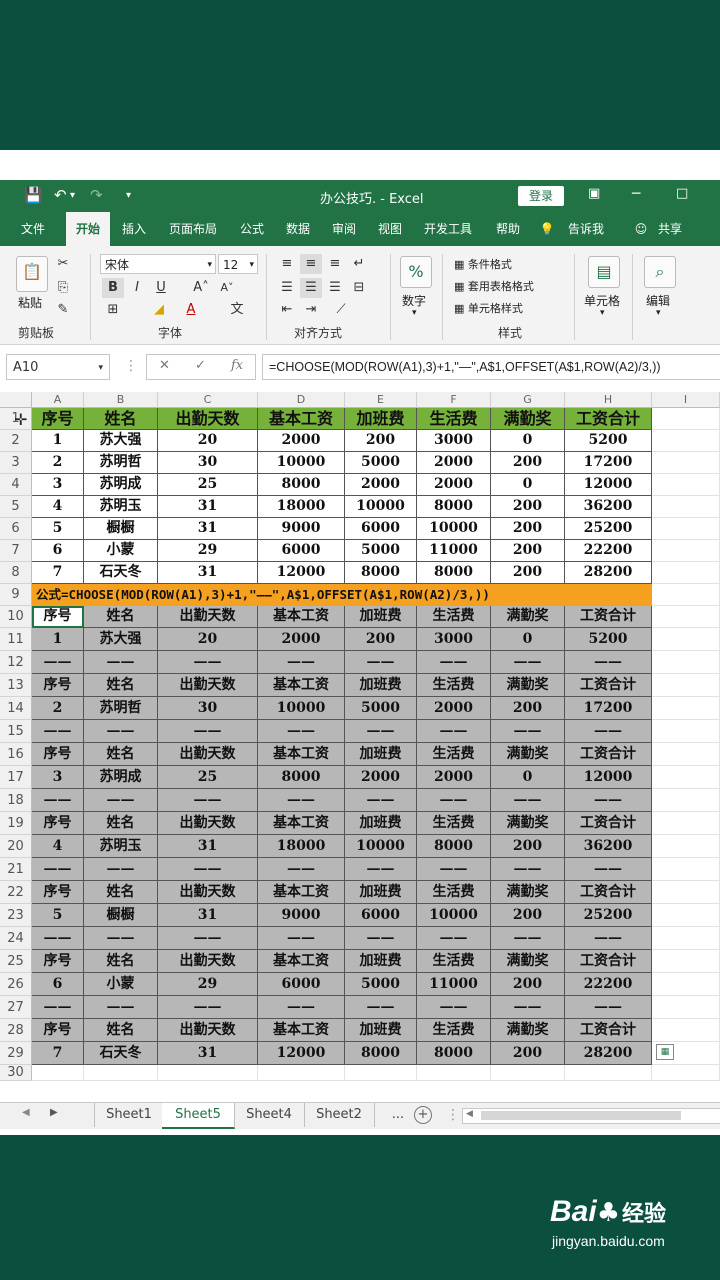 The image size is (720, 1280). I want to click on underline-button: U, so click(161, 288).